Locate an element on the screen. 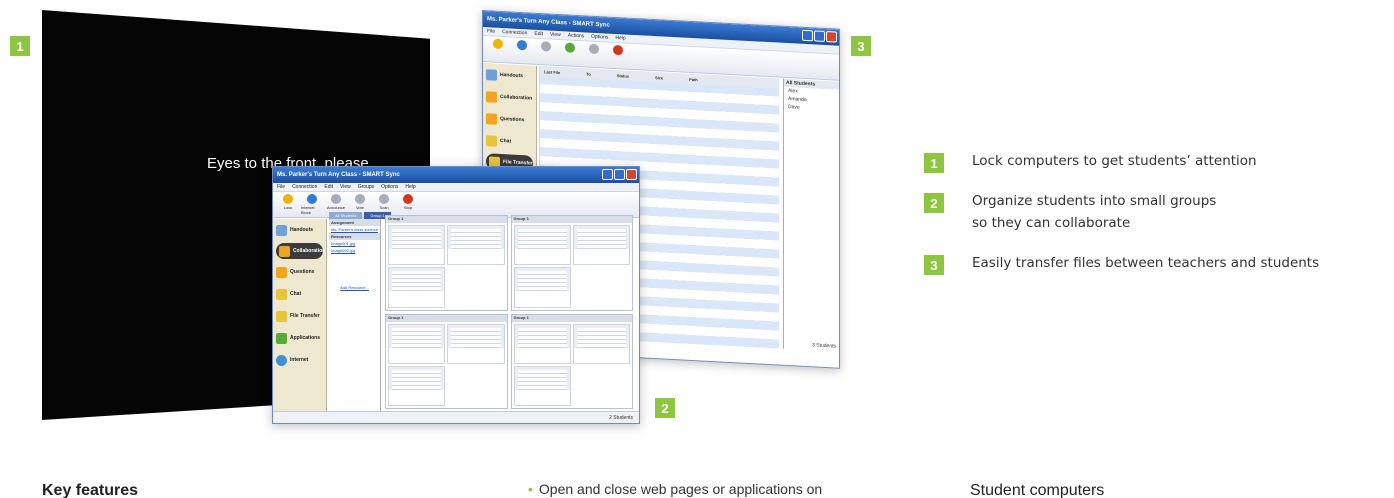 The height and width of the screenshot is (498, 1394). menu-actions: Actions is located at coordinates (576, 35).